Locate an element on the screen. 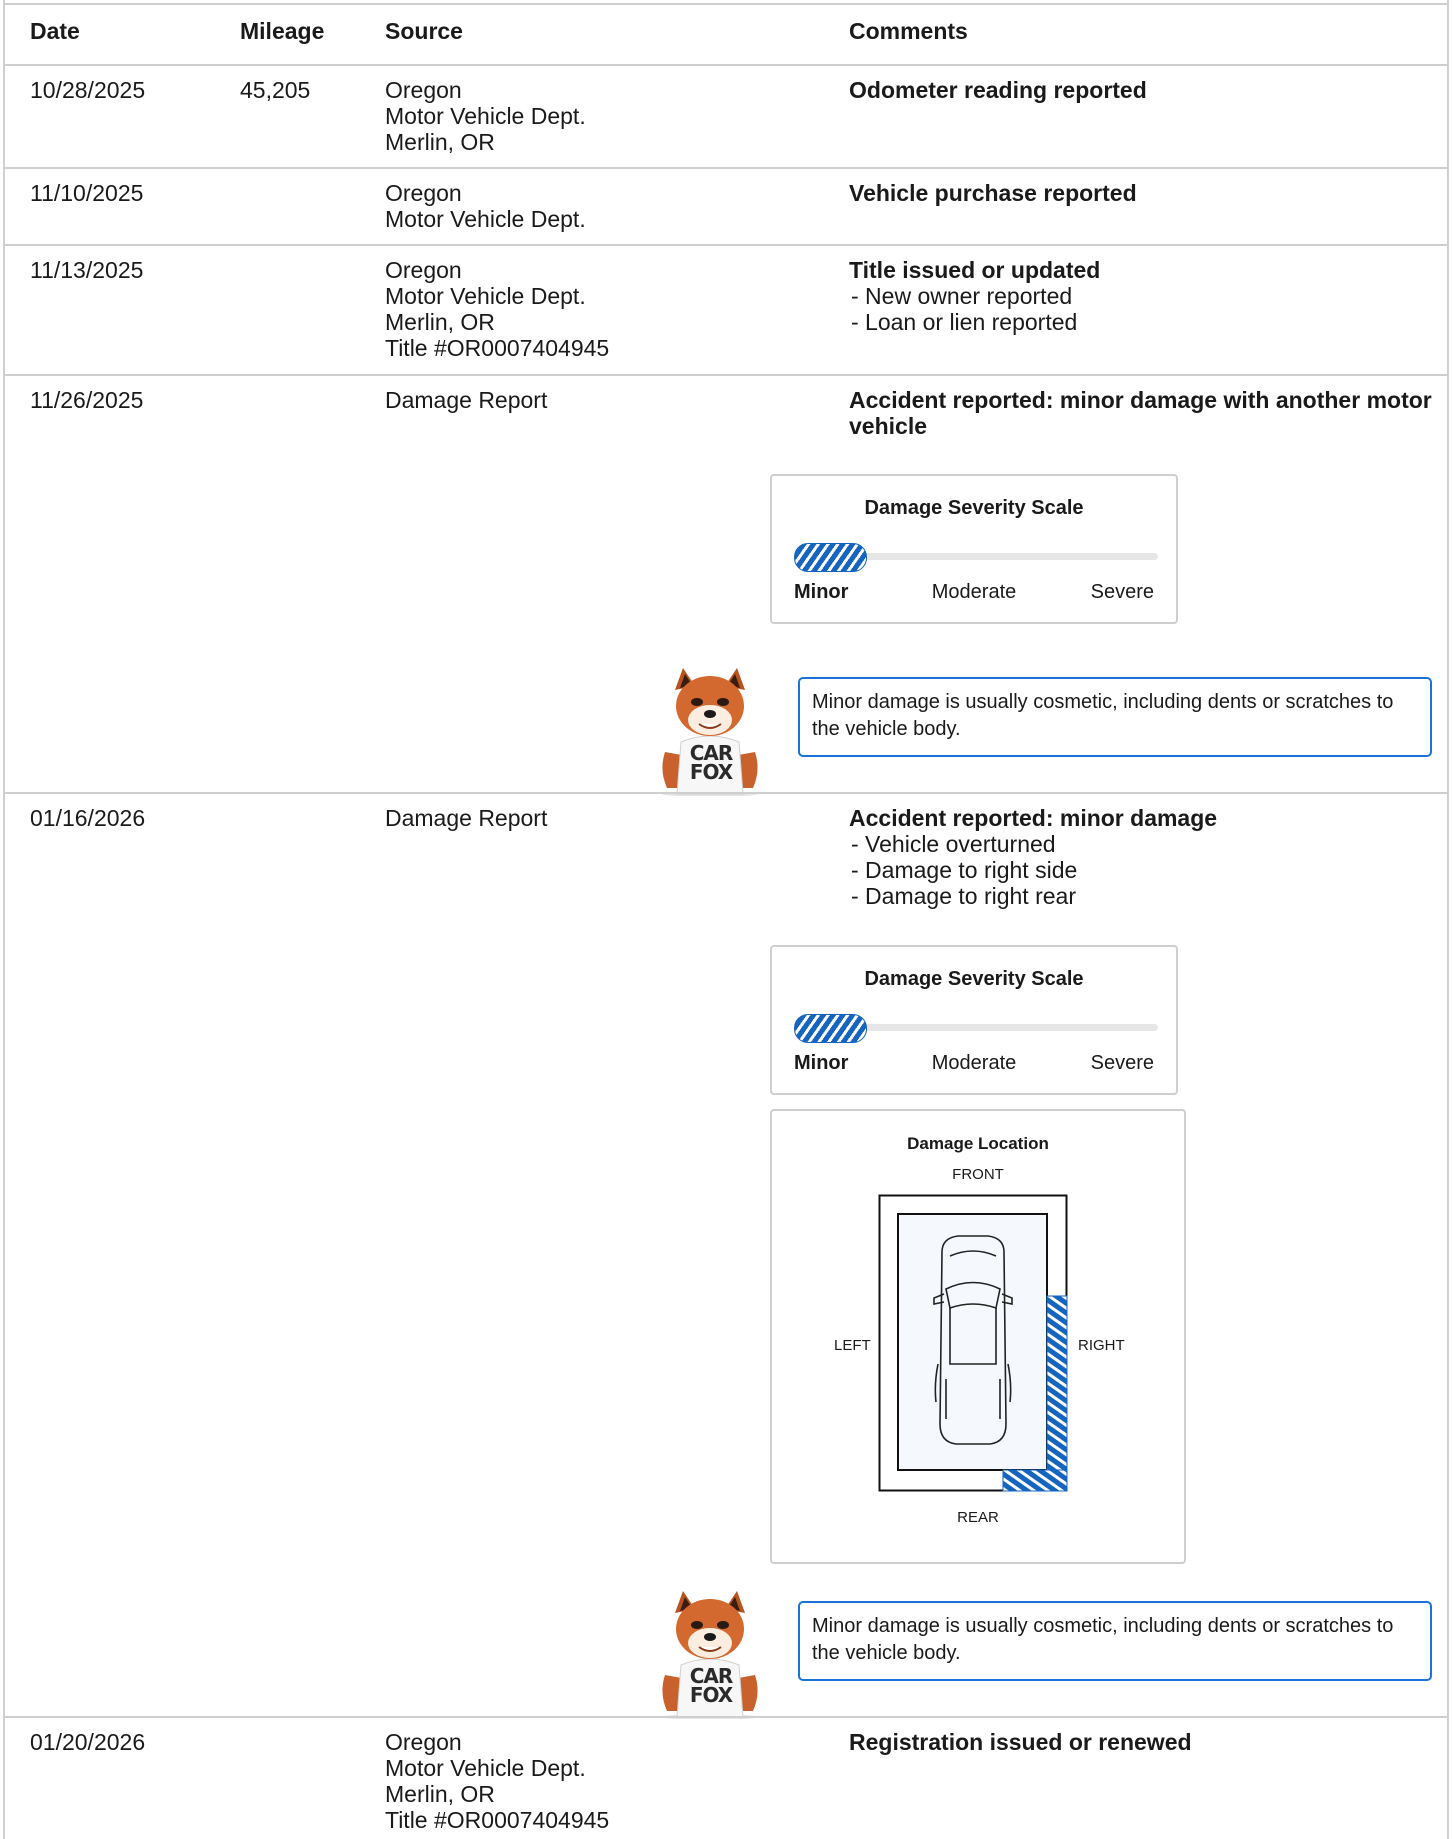  row-comment-title: Accident reported: minor damage is located at coordinates (1033, 818).